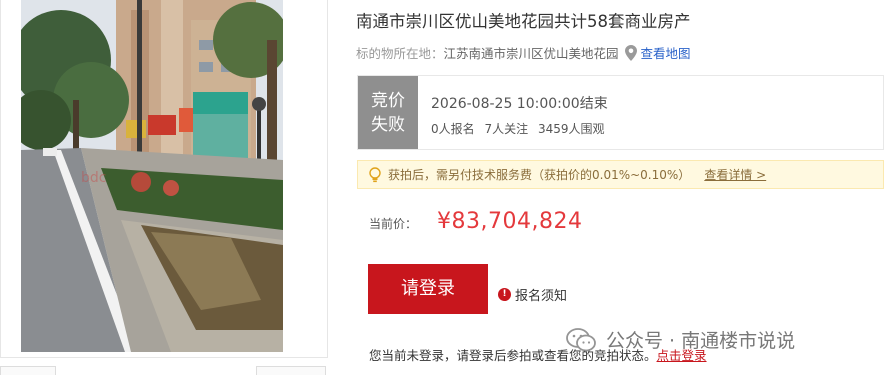  What do you see at coordinates (291, 370) in the screenshot?
I see `thumbnail-next` at bounding box center [291, 370].